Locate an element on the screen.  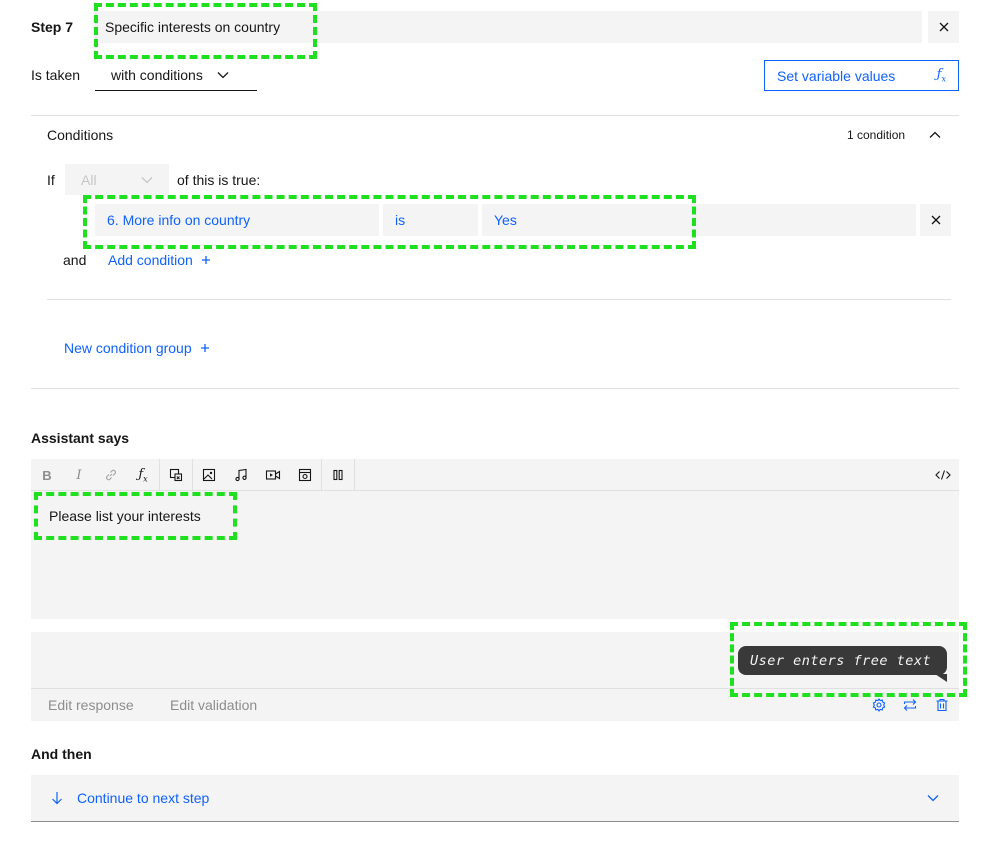
variable-icon is located at coordinates (176, 475).